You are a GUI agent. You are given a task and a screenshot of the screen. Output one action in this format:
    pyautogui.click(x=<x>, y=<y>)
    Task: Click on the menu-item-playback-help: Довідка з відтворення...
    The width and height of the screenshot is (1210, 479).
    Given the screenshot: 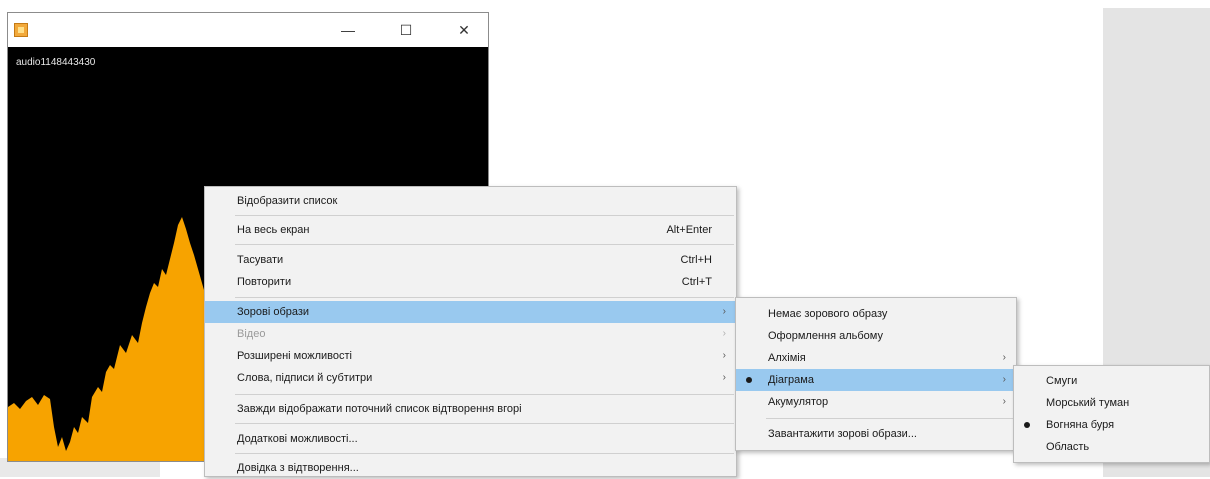 What is the action you would take?
    pyautogui.click(x=470, y=468)
    